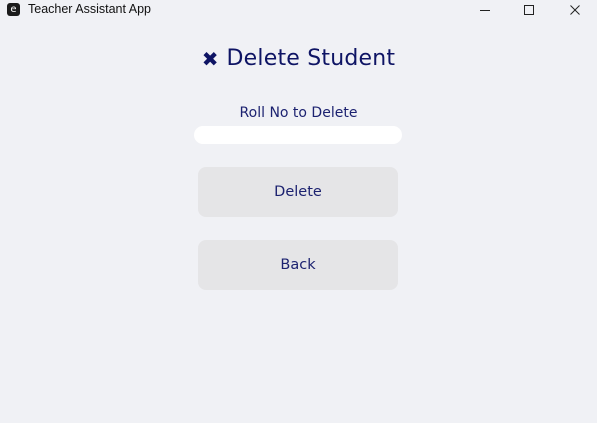 This screenshot has height=423, width=597. I want to click on close-icon, so click(575, 10).